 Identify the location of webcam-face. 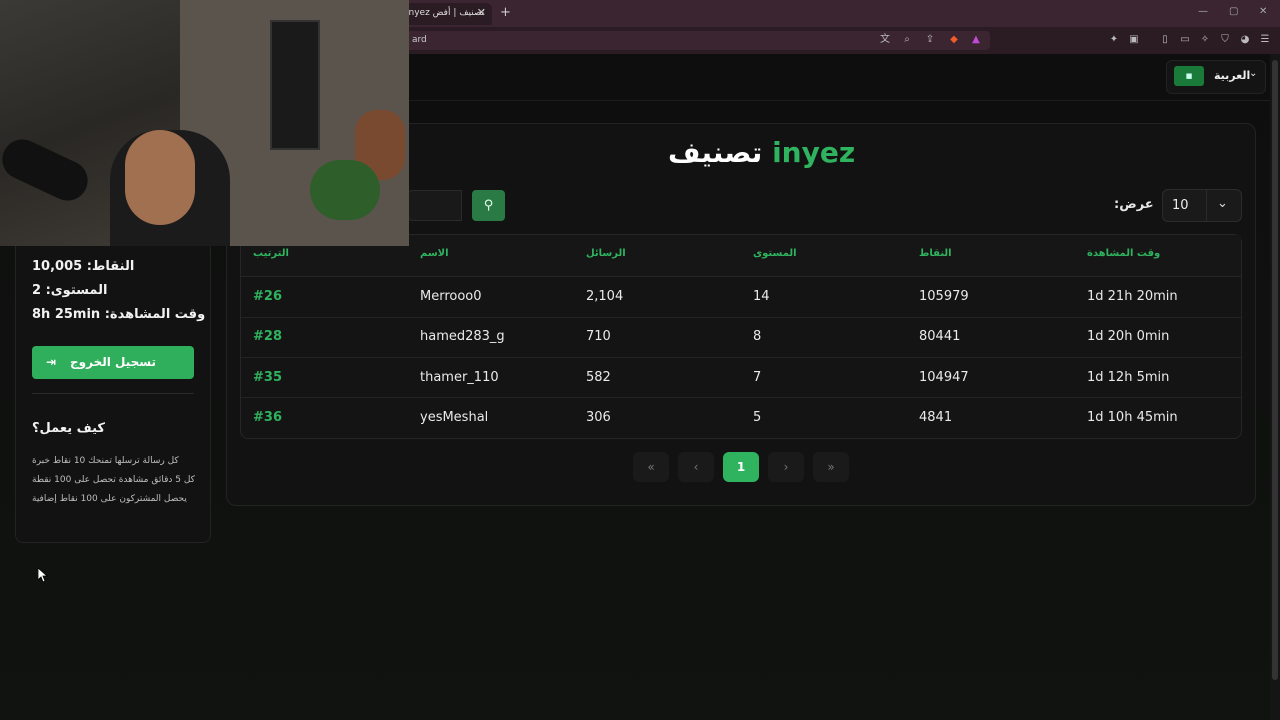
(160, 177).